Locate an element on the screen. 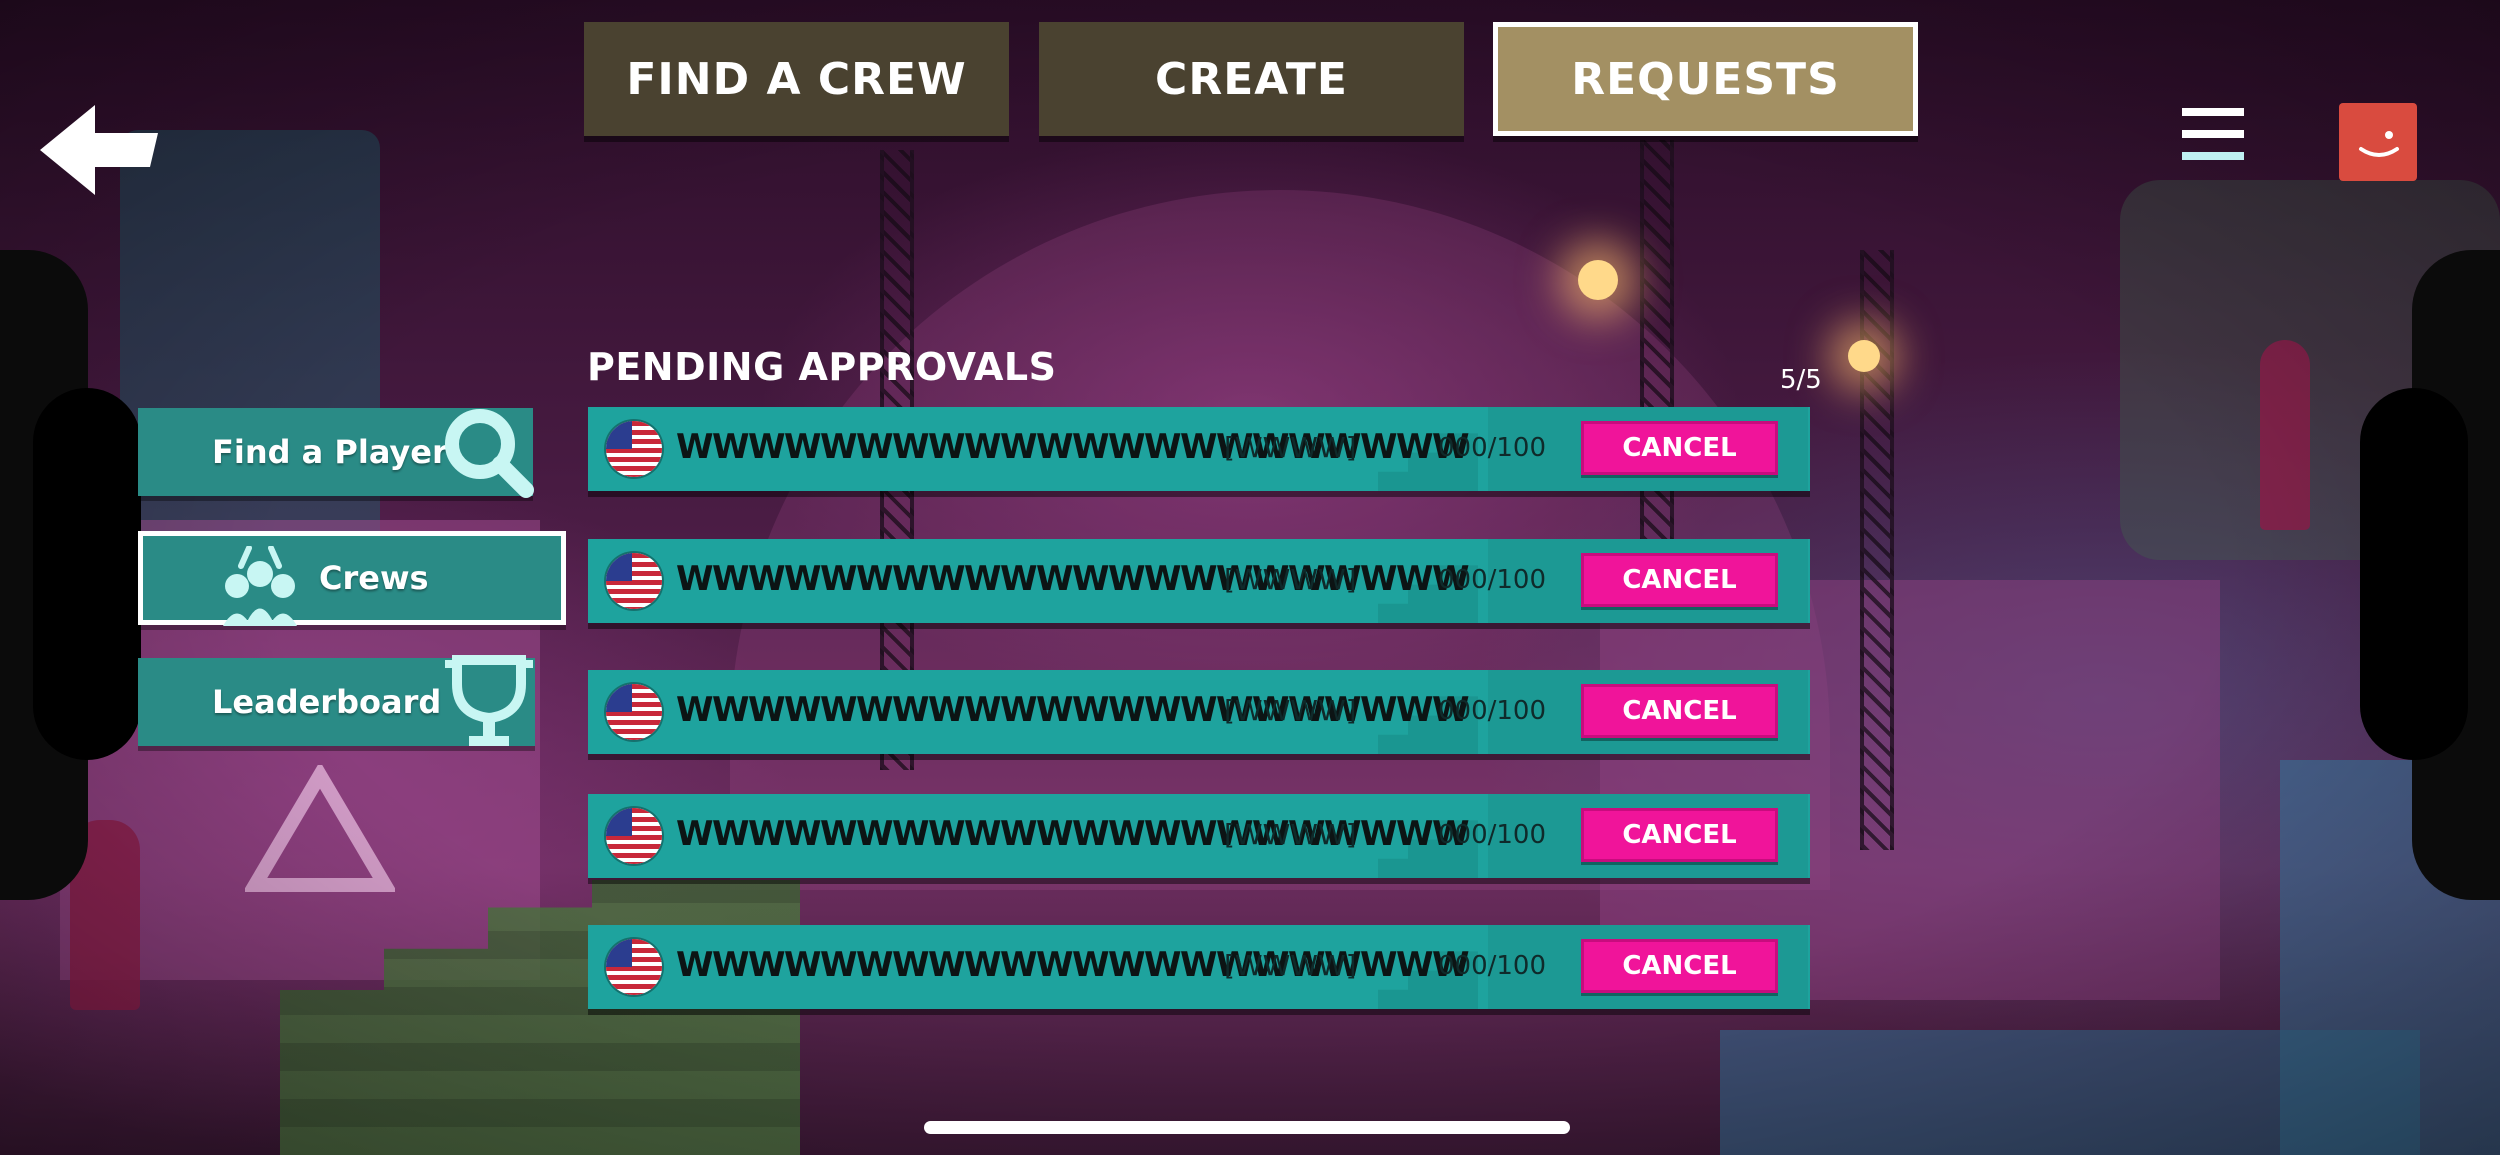  home-indicator is located at coordinates (1247, 1127).